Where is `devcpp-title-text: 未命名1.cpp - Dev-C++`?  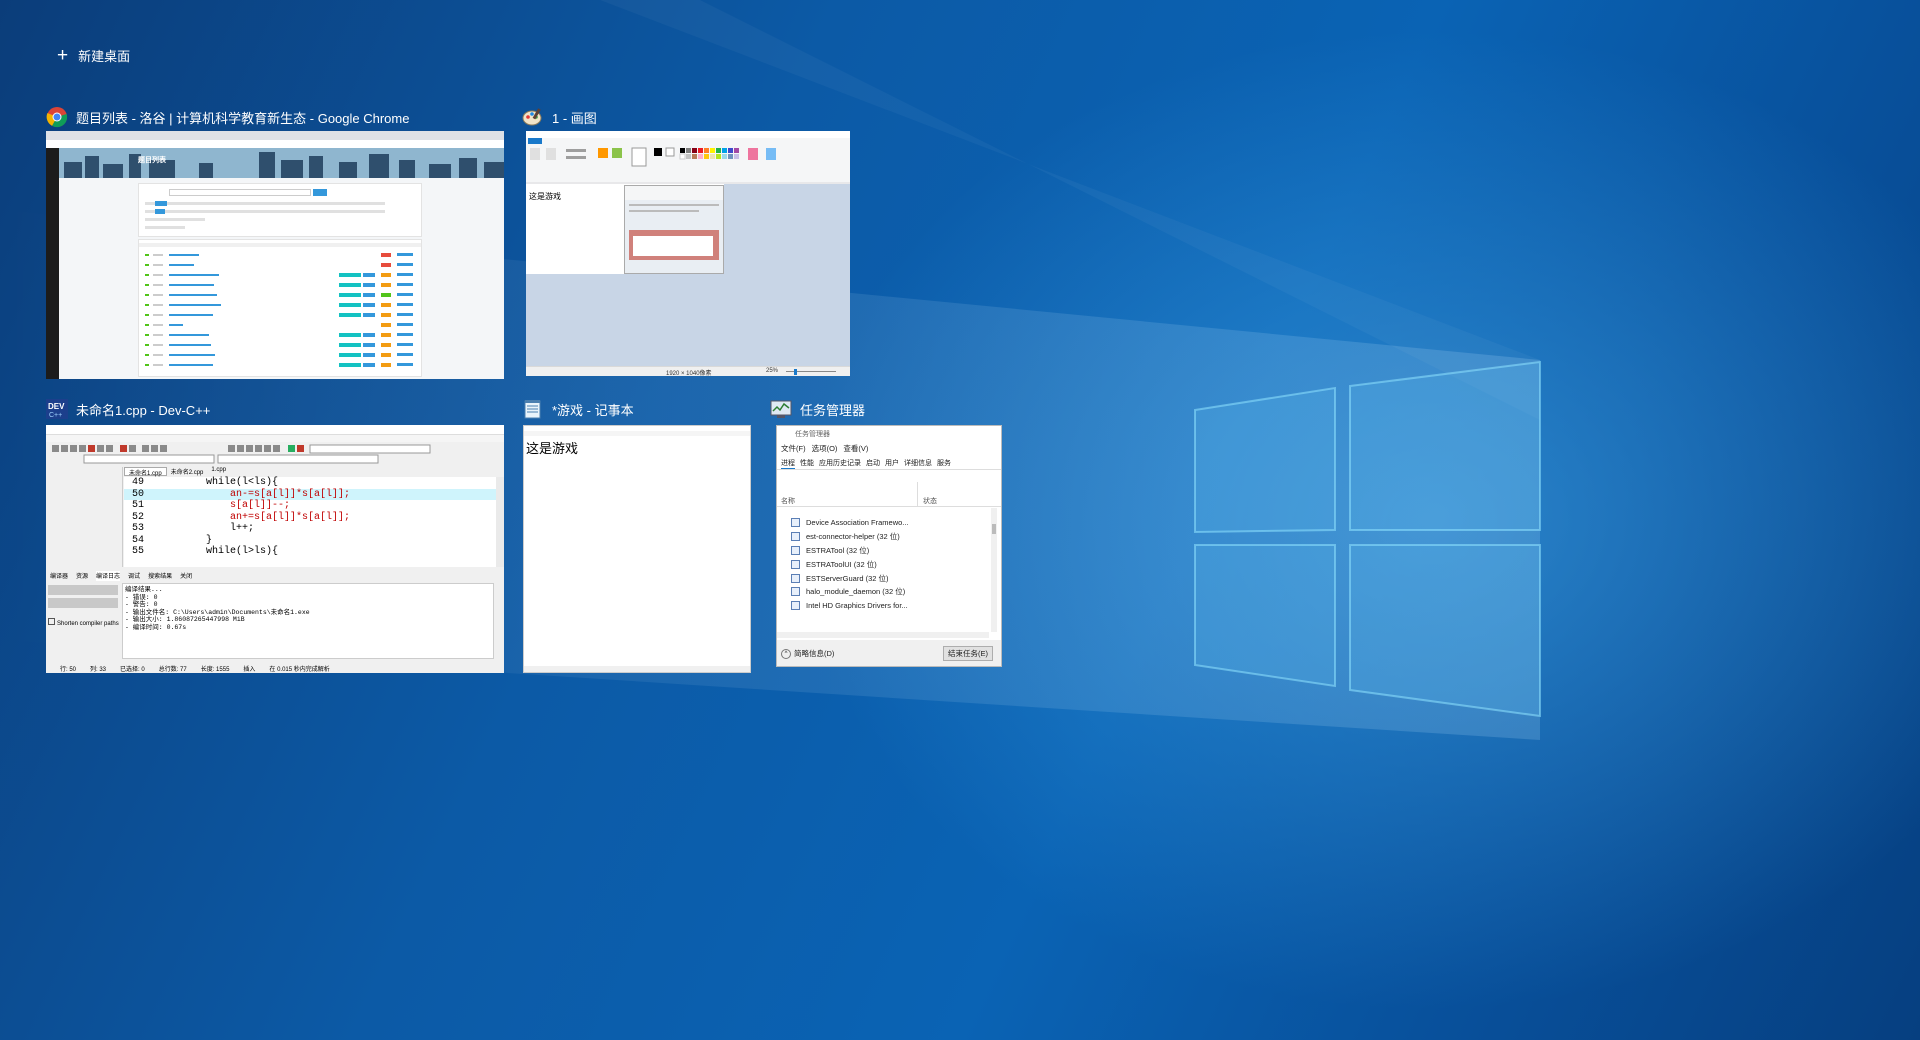 devcpp-title-text: 未命名1.cpp - Dev-C++ is located at coordinates (143, 410).